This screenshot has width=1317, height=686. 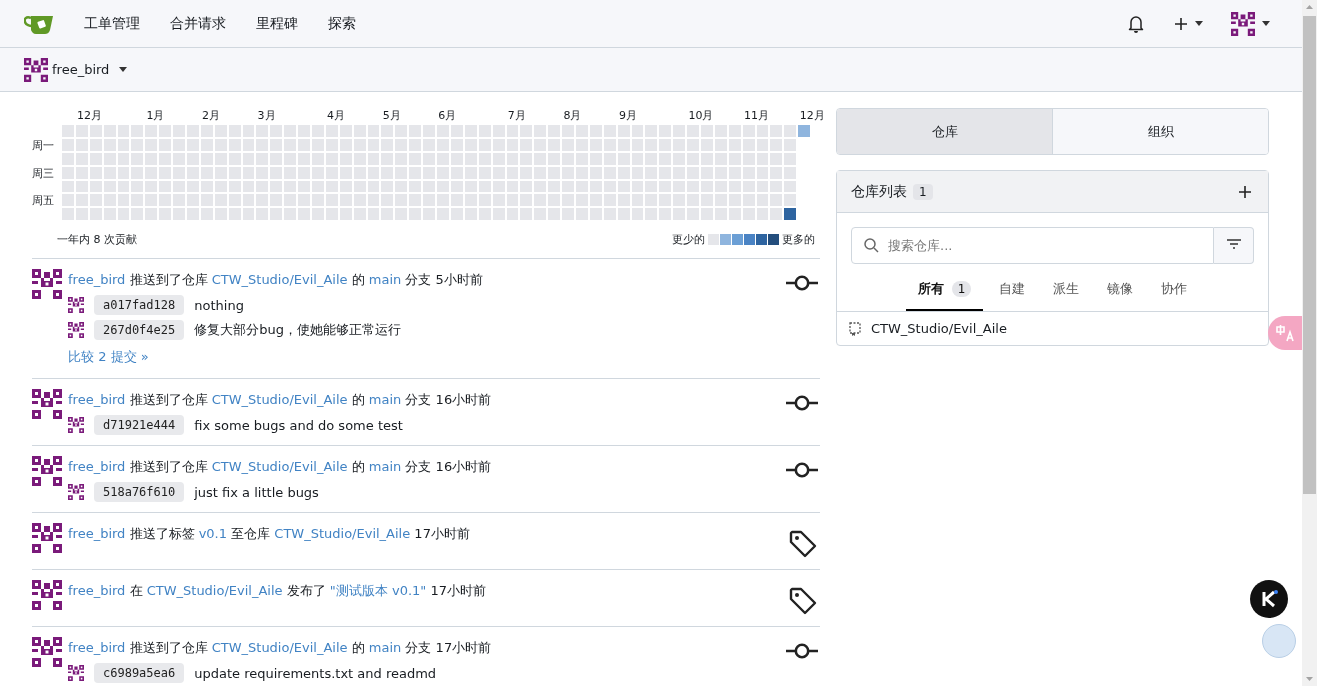 I want to click on filter-button, so click(x=1234, y=245).